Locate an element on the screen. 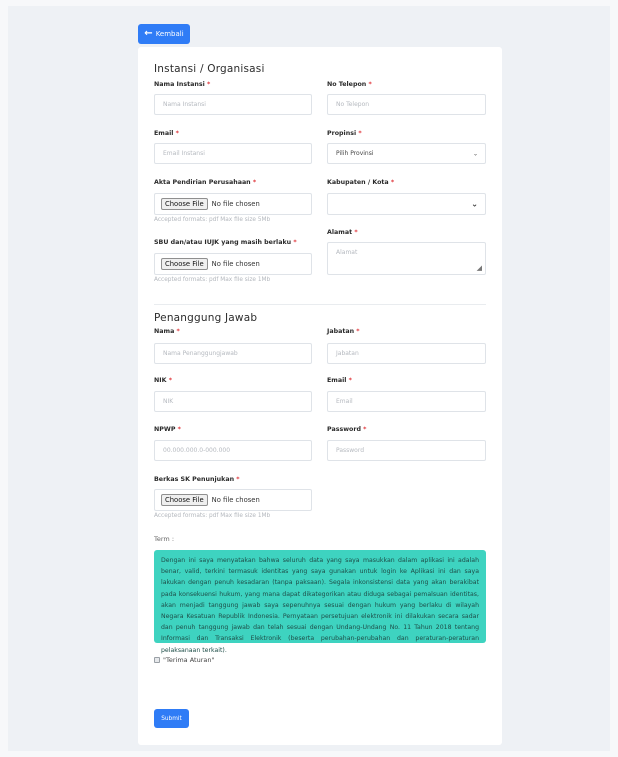 The width and height of the screenshot is (618, 757). jabatan-input: Jabatan is located at coordinates (406, 353).